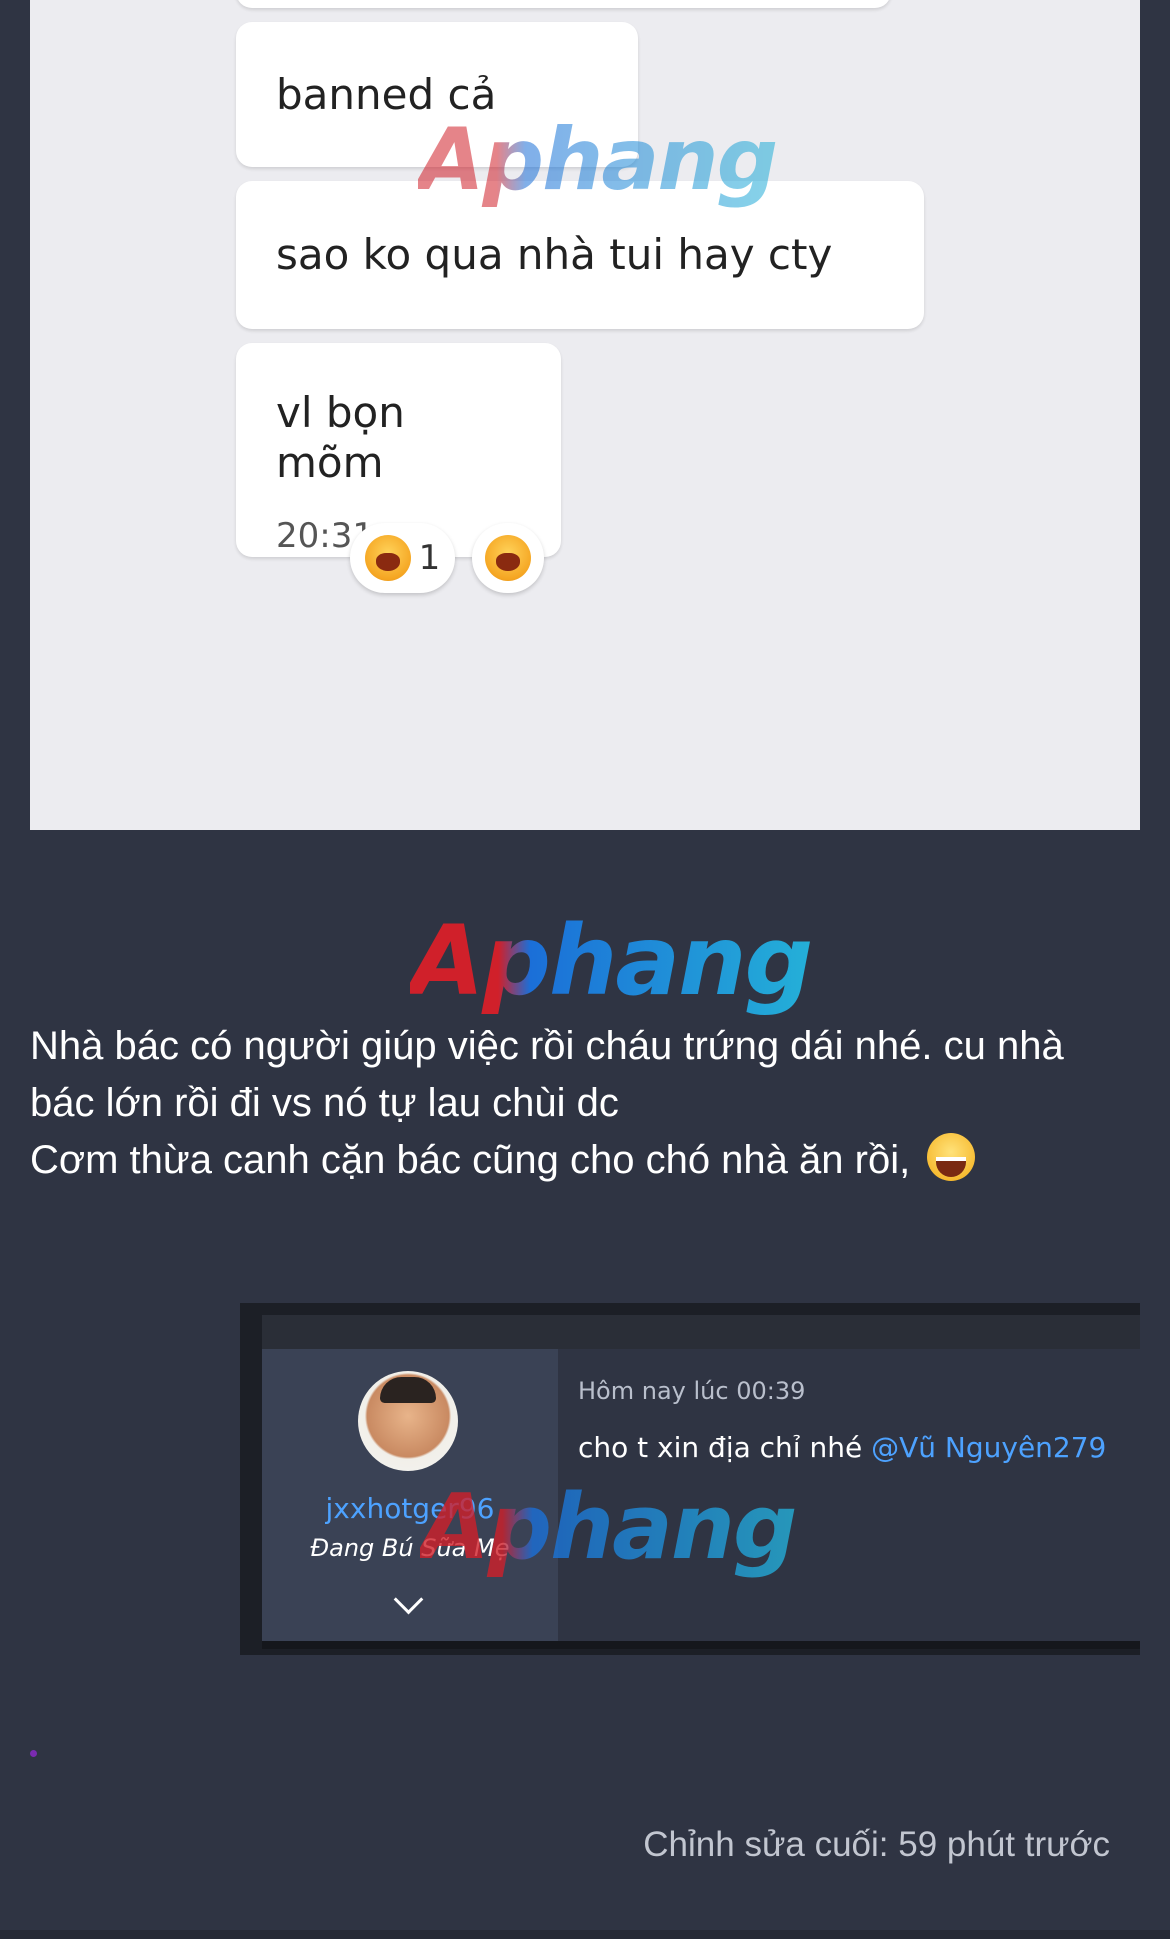  I want to click on message-text: vl bọn mõm, so click(340, 437).